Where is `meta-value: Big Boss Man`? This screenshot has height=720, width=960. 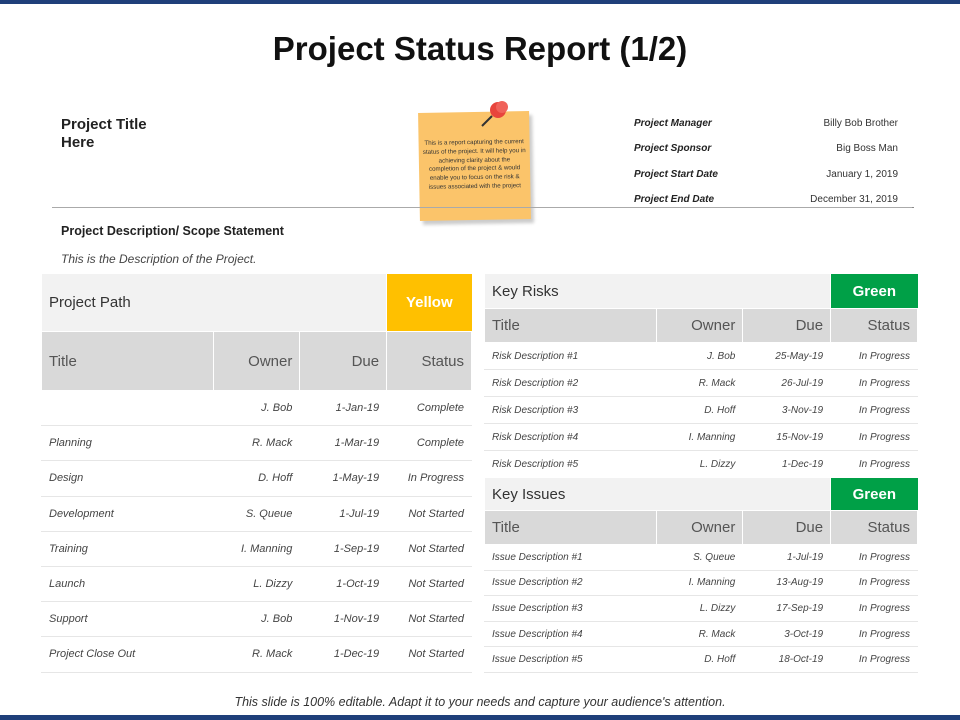
meta-value: Big Boss Man is located at coordinates (867, 148).